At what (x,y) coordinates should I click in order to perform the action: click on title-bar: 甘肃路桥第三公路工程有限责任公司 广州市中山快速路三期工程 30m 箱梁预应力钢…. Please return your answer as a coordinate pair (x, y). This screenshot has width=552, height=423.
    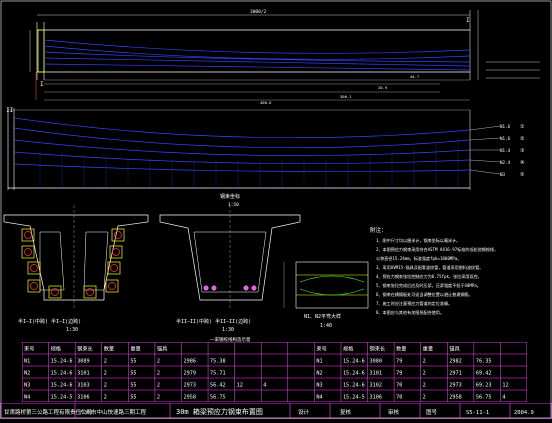
    Looking at the image, I should click on (276, 411).